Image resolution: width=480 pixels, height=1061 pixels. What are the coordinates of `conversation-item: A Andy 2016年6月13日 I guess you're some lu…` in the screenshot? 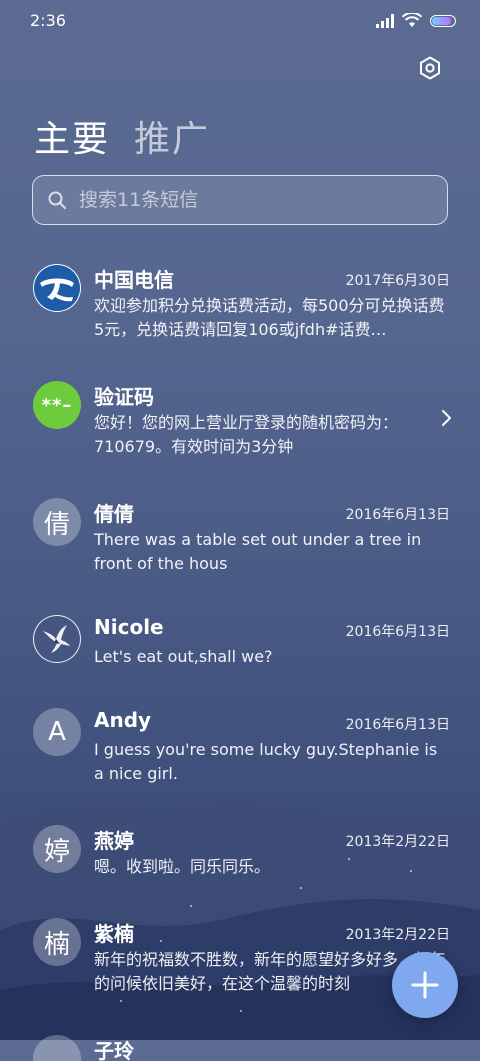 It's located at (240, 752).